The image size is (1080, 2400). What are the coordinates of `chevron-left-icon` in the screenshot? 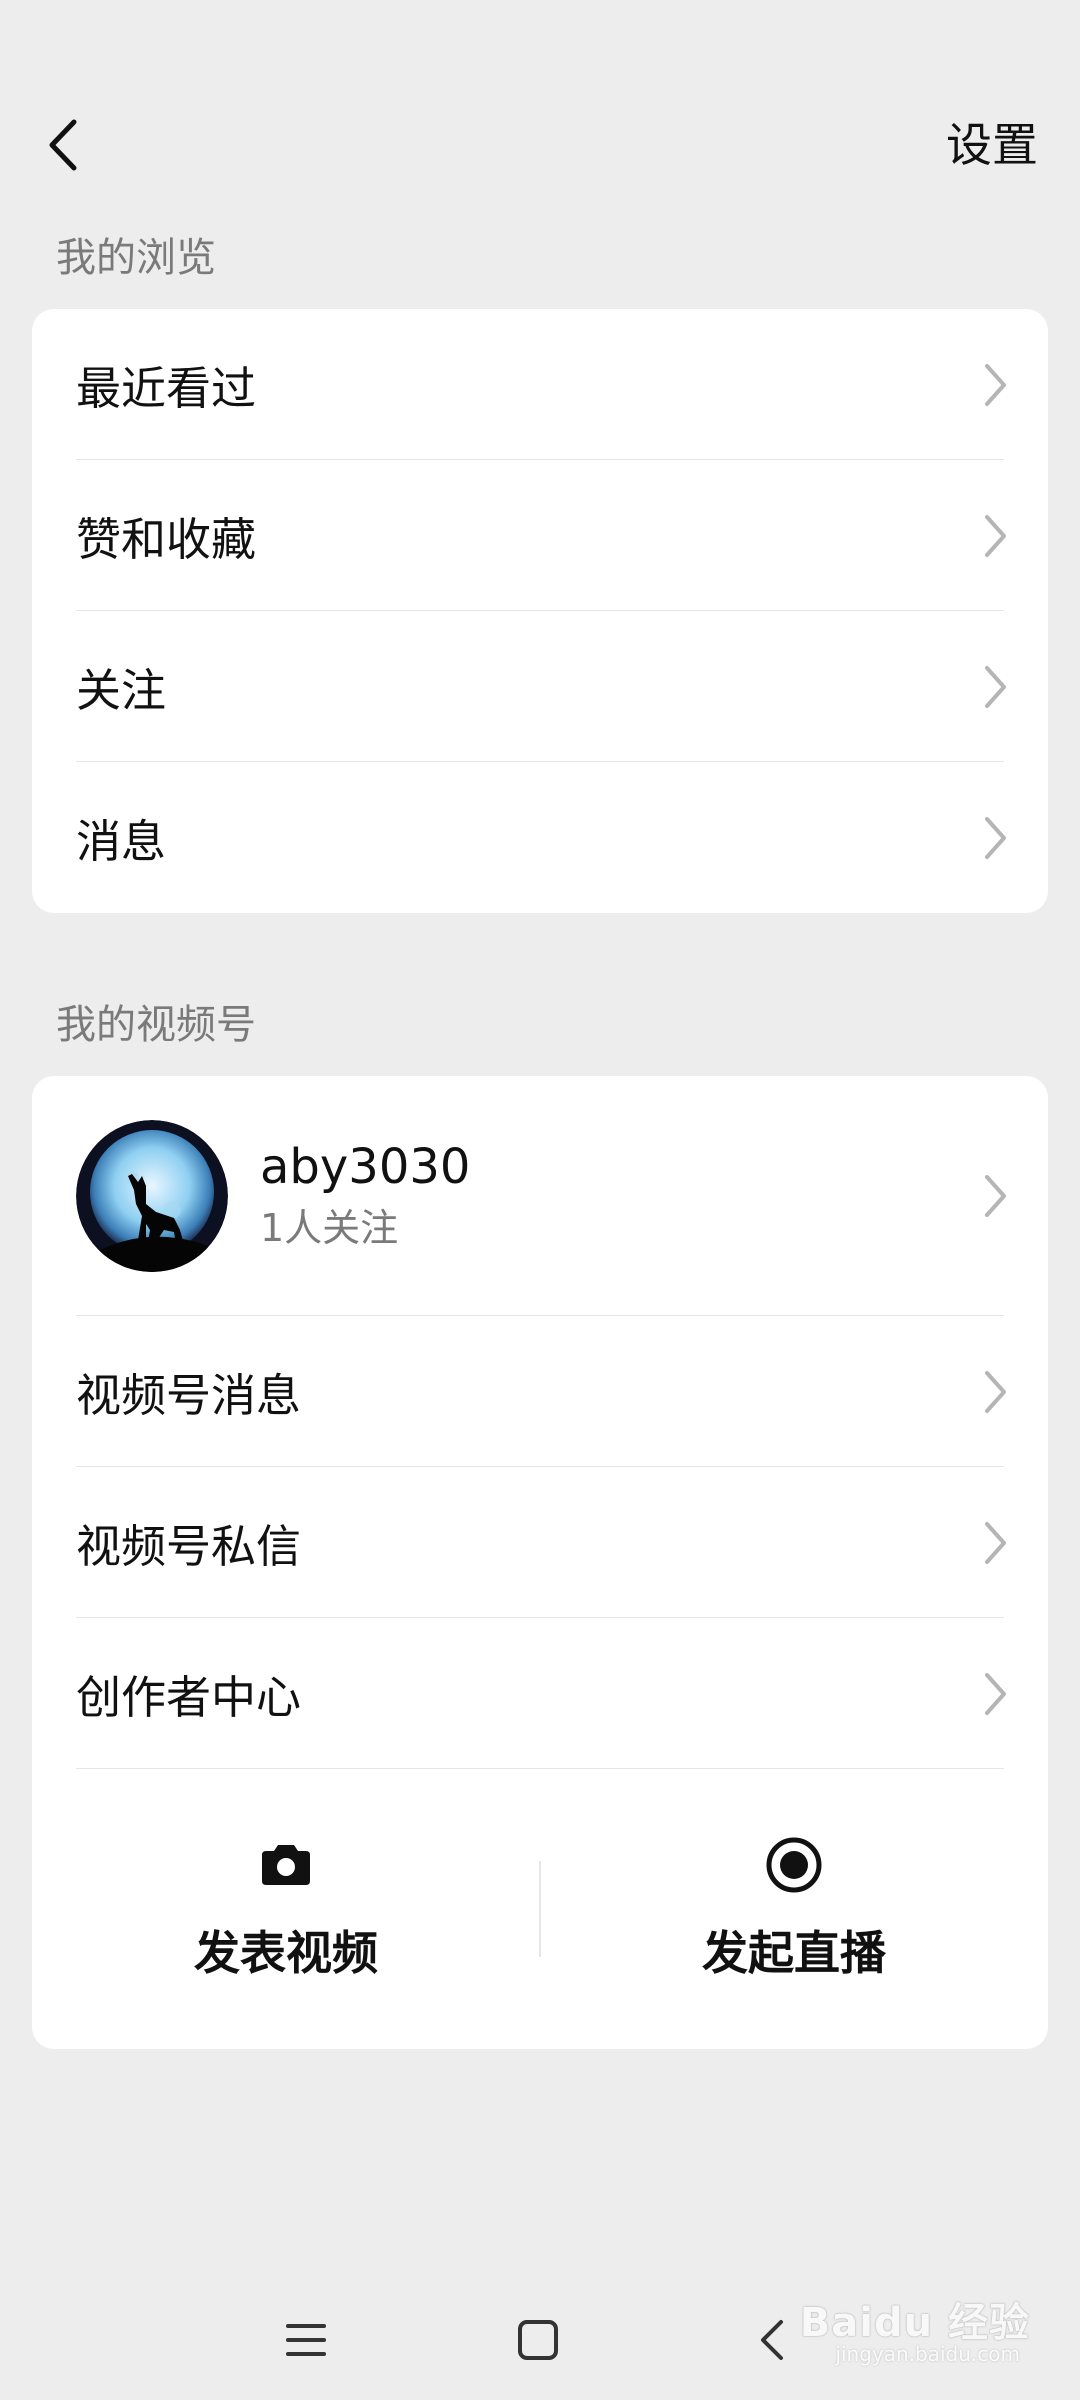 It's located at (63, 145).